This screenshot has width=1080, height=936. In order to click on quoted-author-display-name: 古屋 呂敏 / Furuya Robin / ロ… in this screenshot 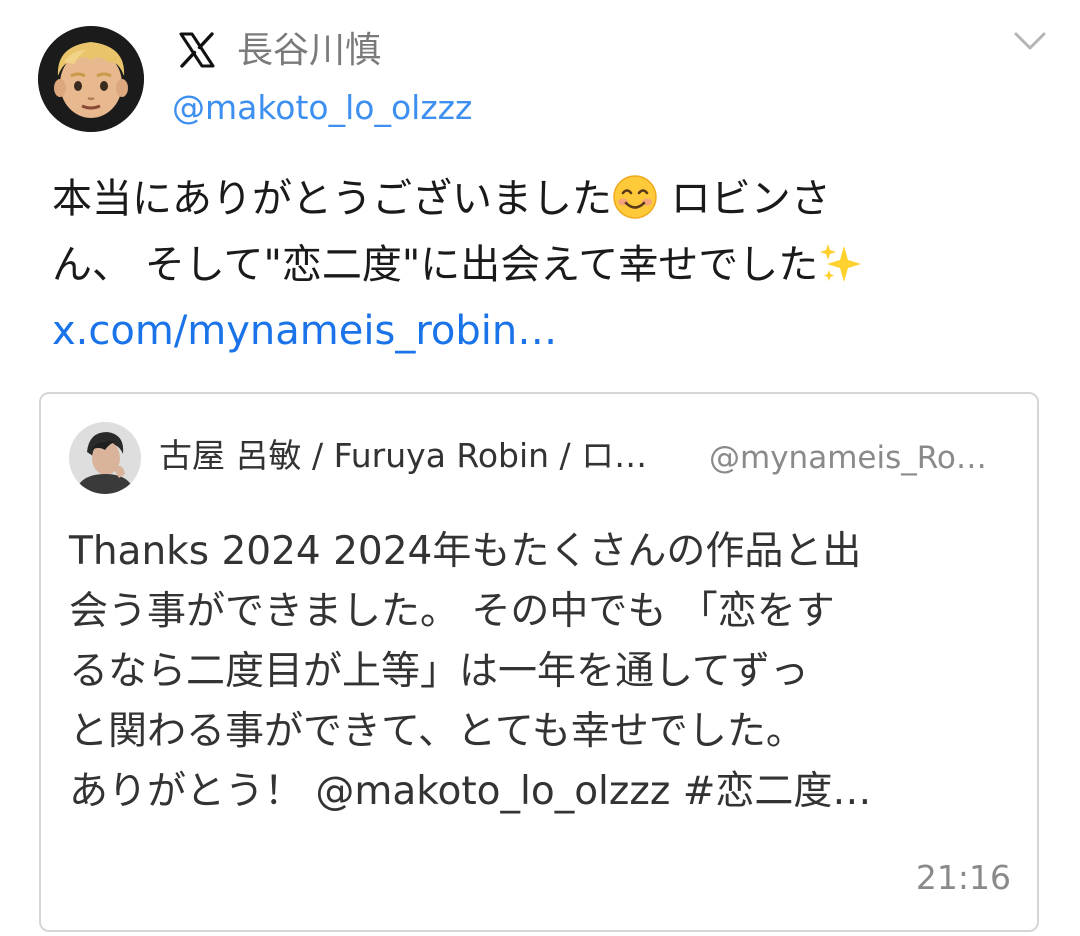, I will do `click(403, 456)`.